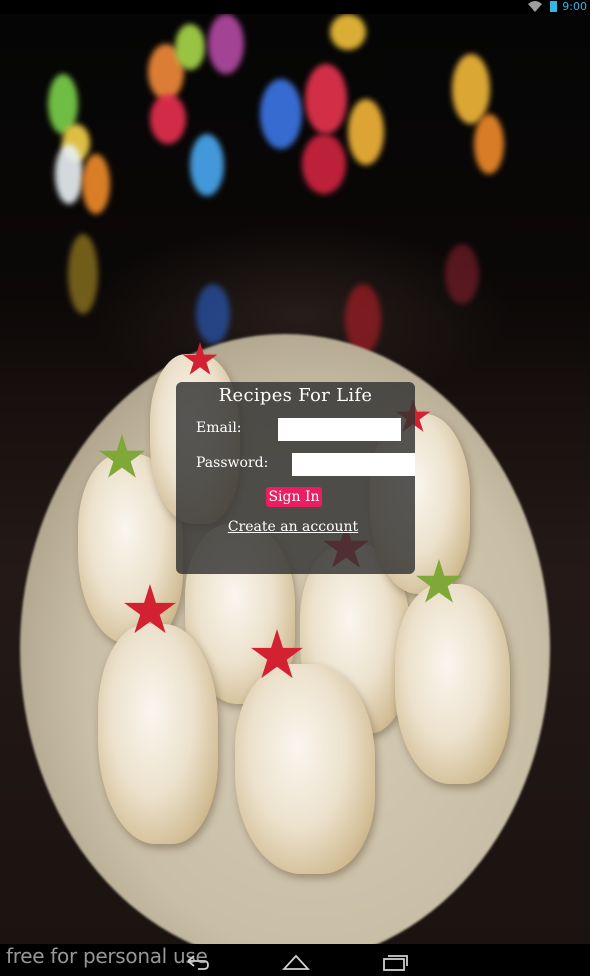 The image size is (590, 976). I want to click on app-title: Recipes For Life, so click(295, 395).